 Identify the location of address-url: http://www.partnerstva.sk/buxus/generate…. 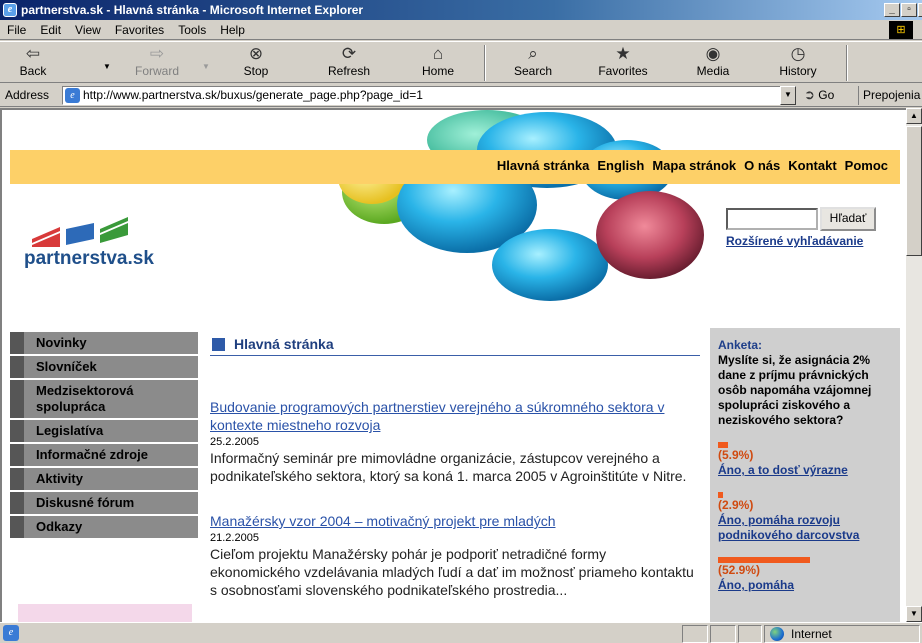
(253, 95).